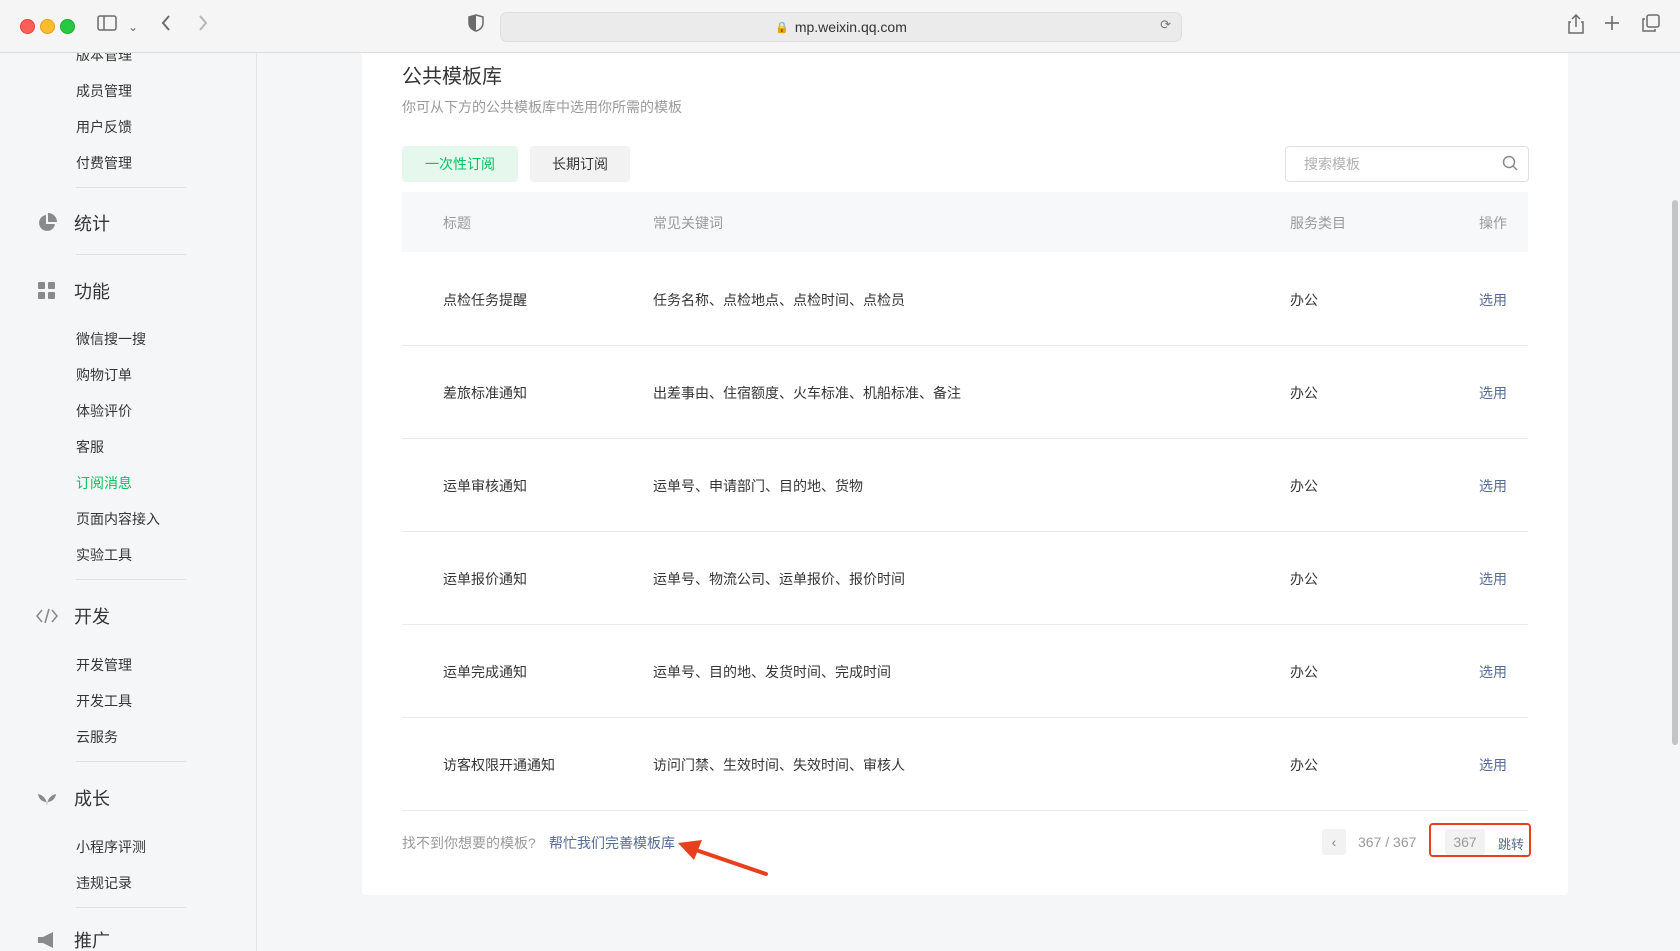 The width and height of the screenshot is (1680, 951). Describe the element at coordinates (1493, 223) in the screenshot. I see `column-header-action: 操作` at that location.